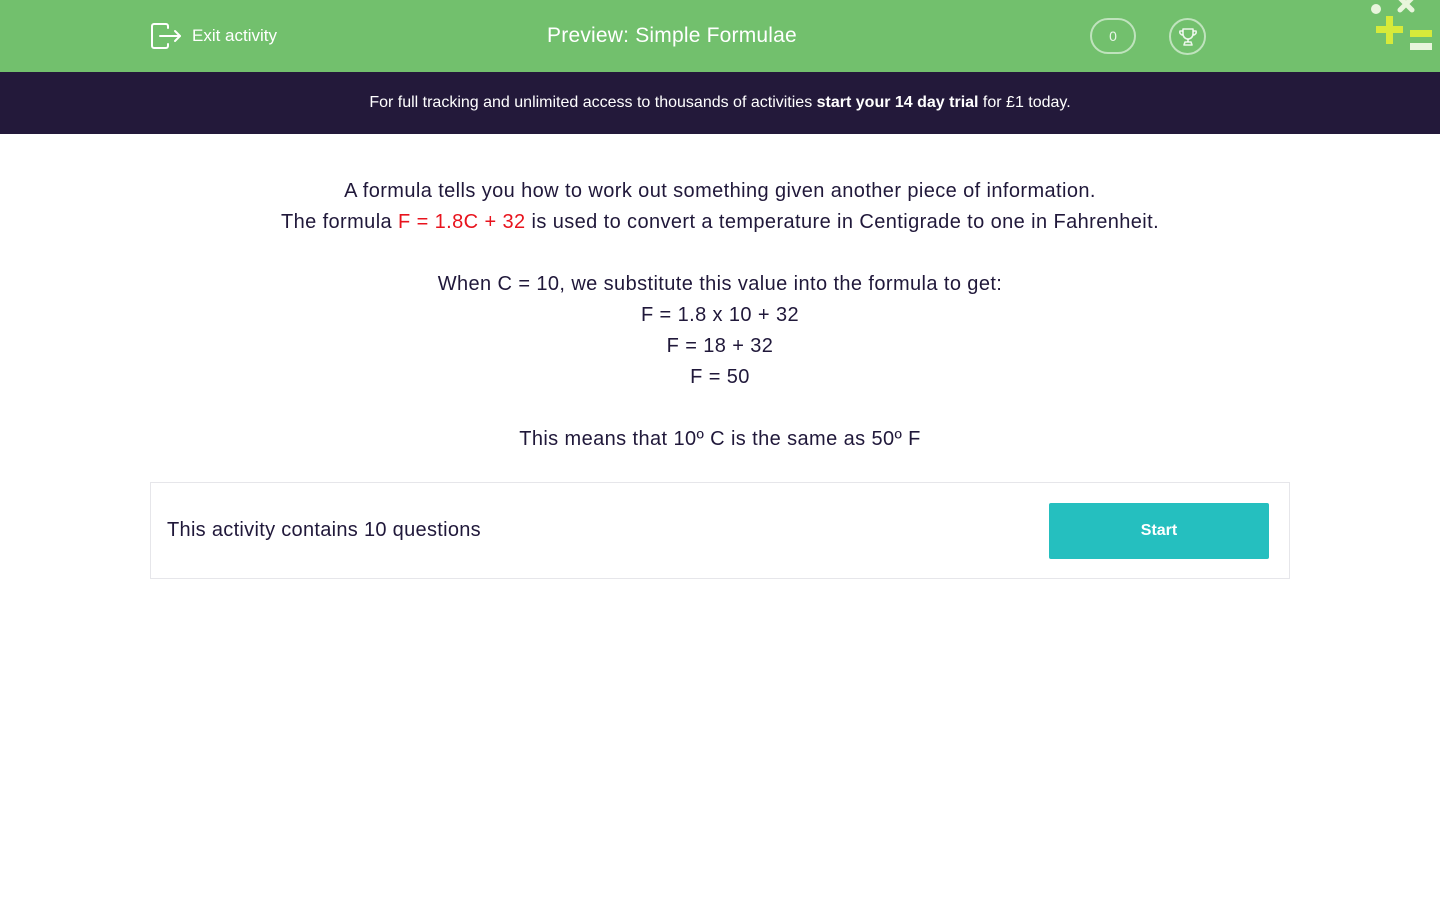 Image resolution: width=1440 pixels, height=900 pixels. Describe the element at coordinates (720, 346) in the screenshot. I see `working-step-2: F = 18 + 32` at that location.